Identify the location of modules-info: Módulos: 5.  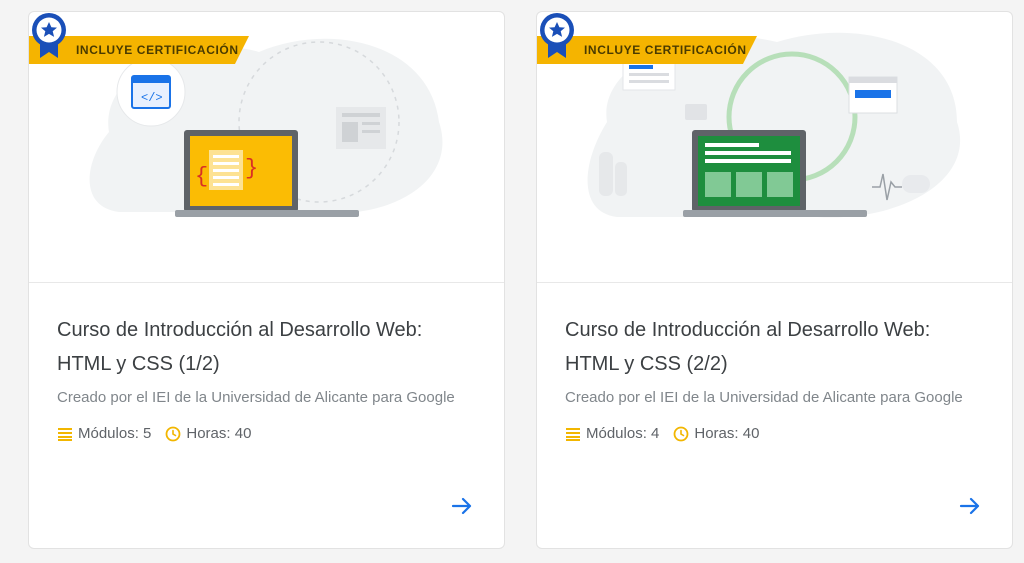
(104, 433).